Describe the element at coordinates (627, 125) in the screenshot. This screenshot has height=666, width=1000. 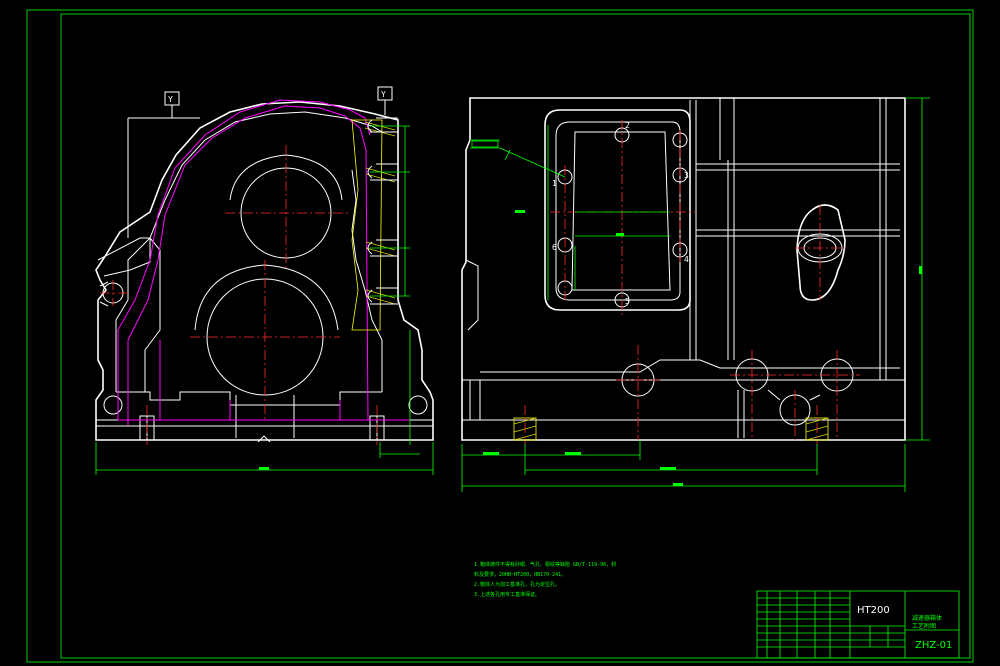
I see `hole-number-2: 2` at that location.